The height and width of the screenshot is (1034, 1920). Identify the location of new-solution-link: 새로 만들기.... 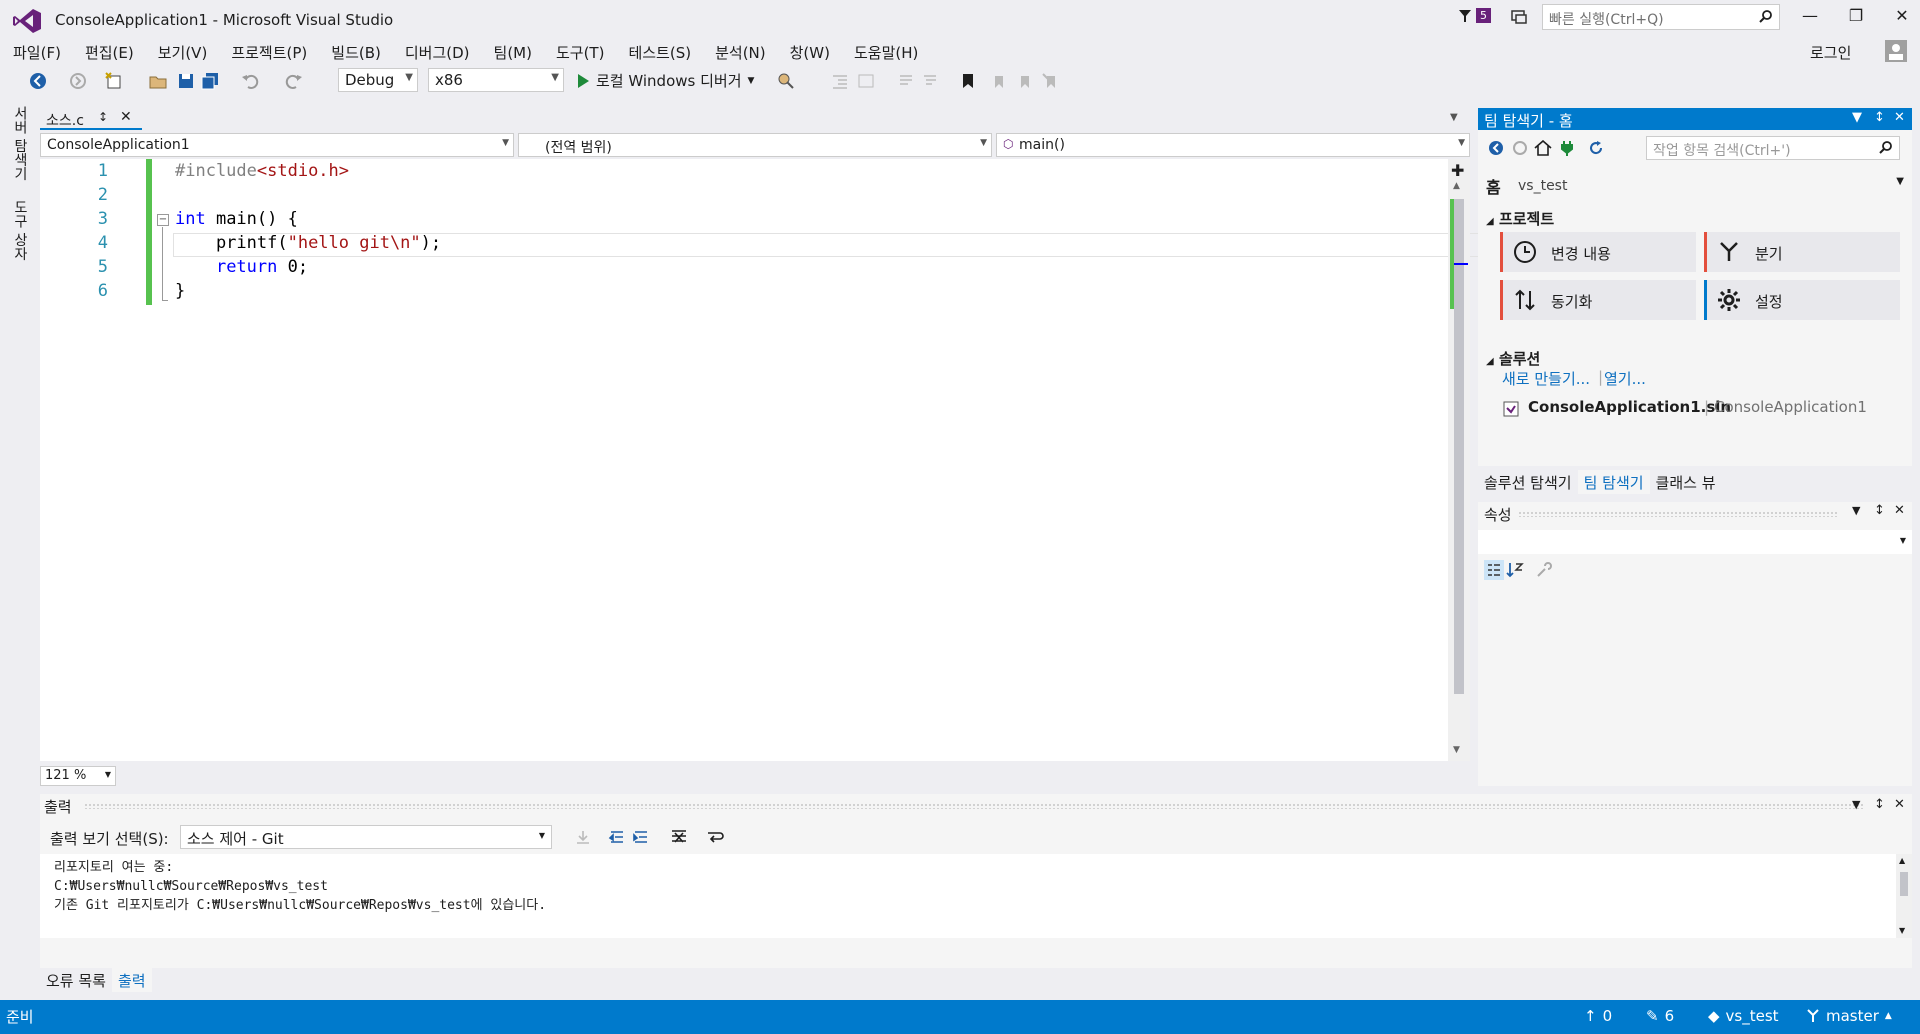
(1546, 378).